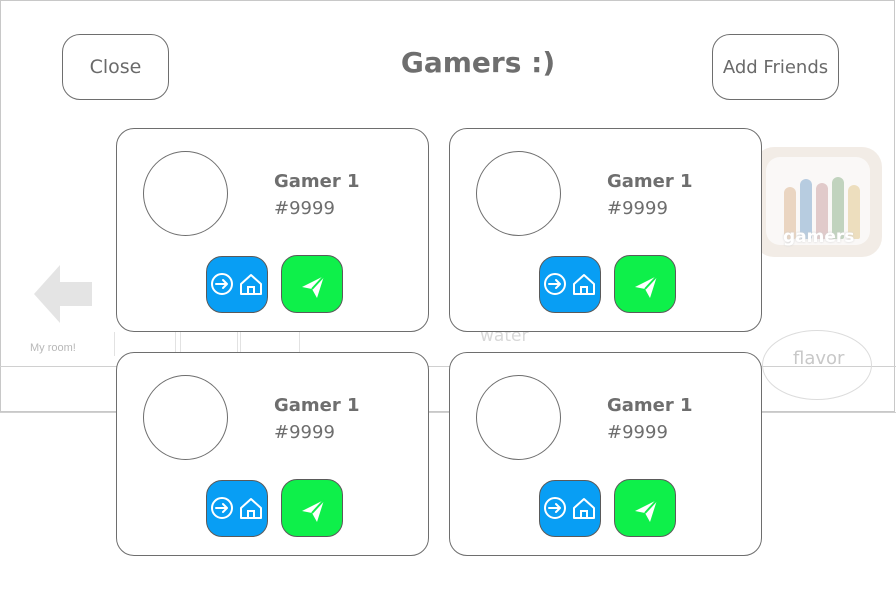 This screenshot has height=603, width=896. What do you see at coordinates (775, 67) in the screenshot?
I see `add-friends-button: Add Friends` at bounding box center [775, 67].